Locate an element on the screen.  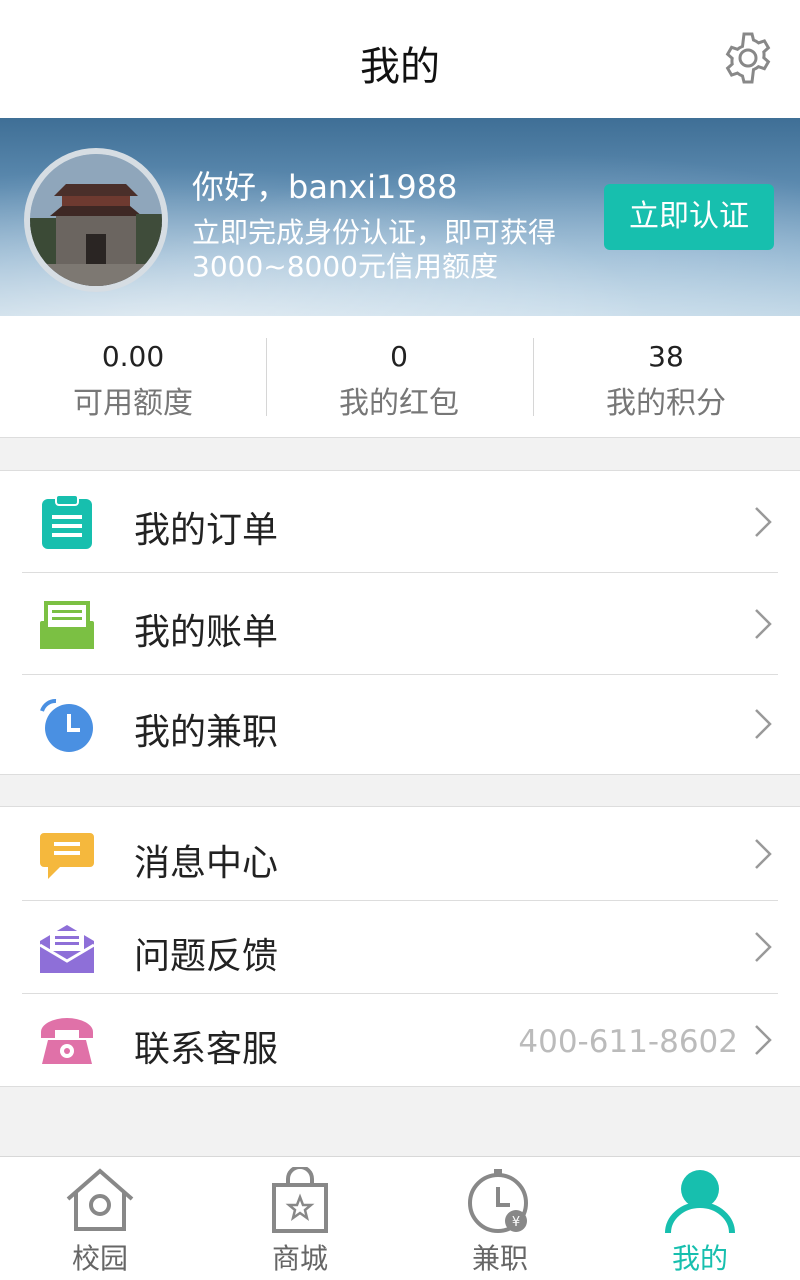
menu-item-label: 我的订单 is located at coordinates (206, 530).